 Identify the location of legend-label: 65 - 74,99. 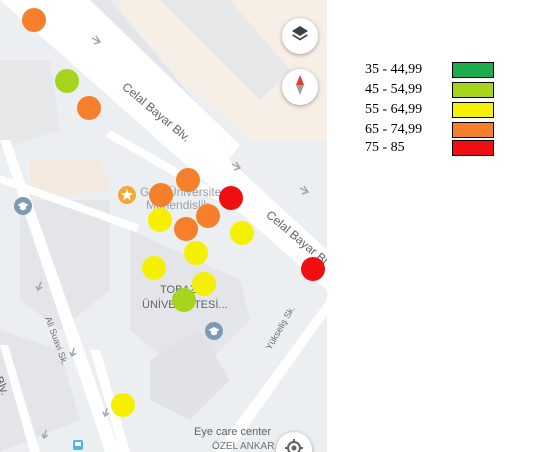
(394, 129).